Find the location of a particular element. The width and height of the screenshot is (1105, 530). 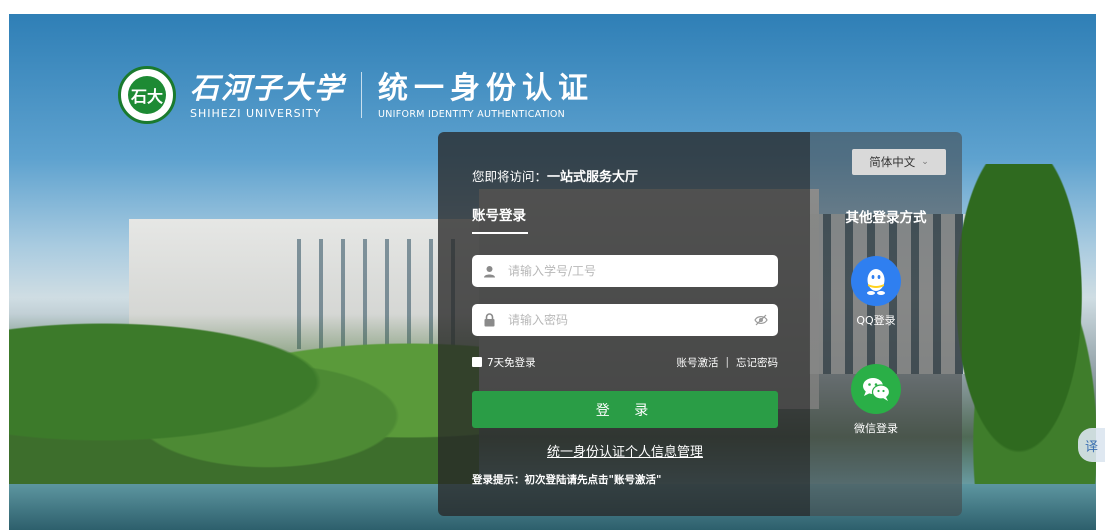

translate-label: 译 is located at coordinates (1091, 447).